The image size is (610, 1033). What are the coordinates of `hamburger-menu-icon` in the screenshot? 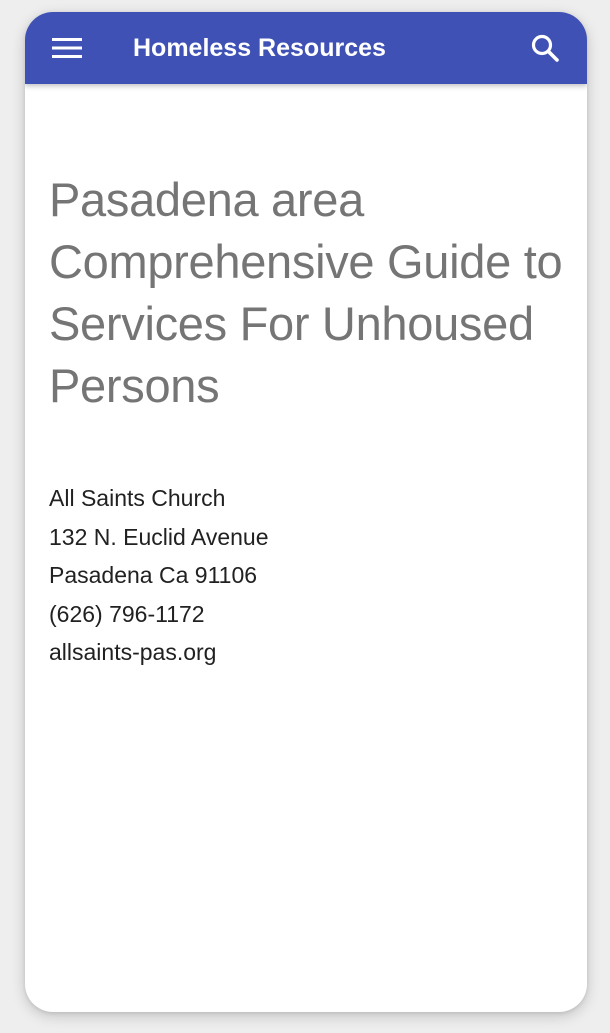 It's located at (67, 48).